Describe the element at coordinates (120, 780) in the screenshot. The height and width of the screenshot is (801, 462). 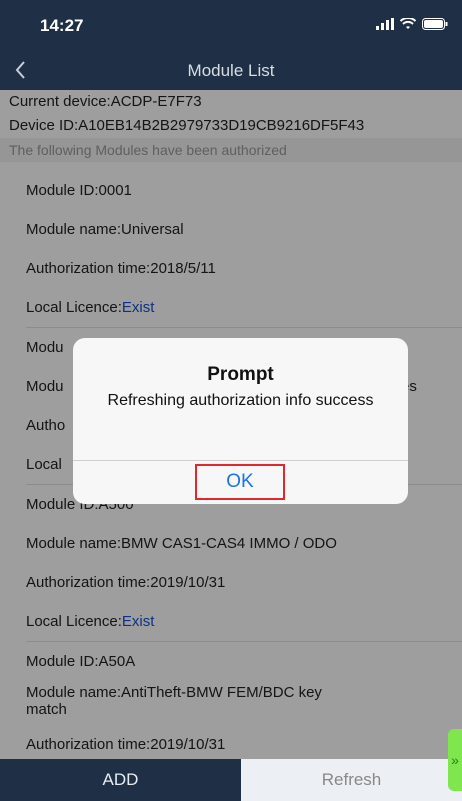
I see `add-button: ADD` at that location.